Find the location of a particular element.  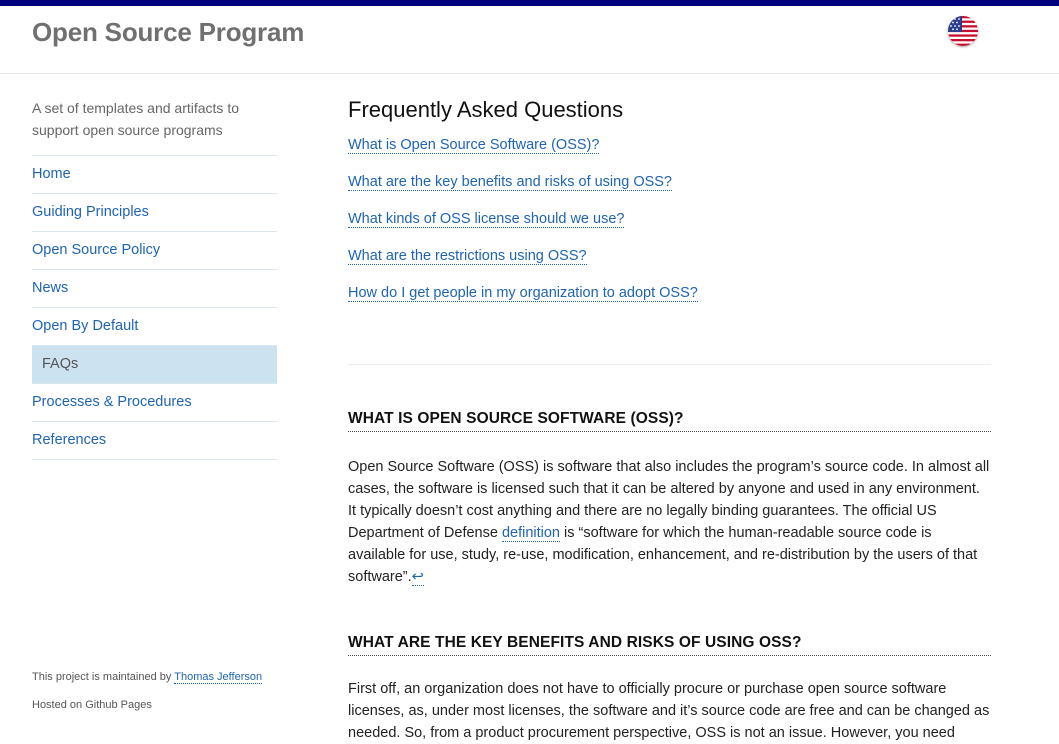

maintainer-prefix: This project is maintained by is located at coordinates (103, 677).